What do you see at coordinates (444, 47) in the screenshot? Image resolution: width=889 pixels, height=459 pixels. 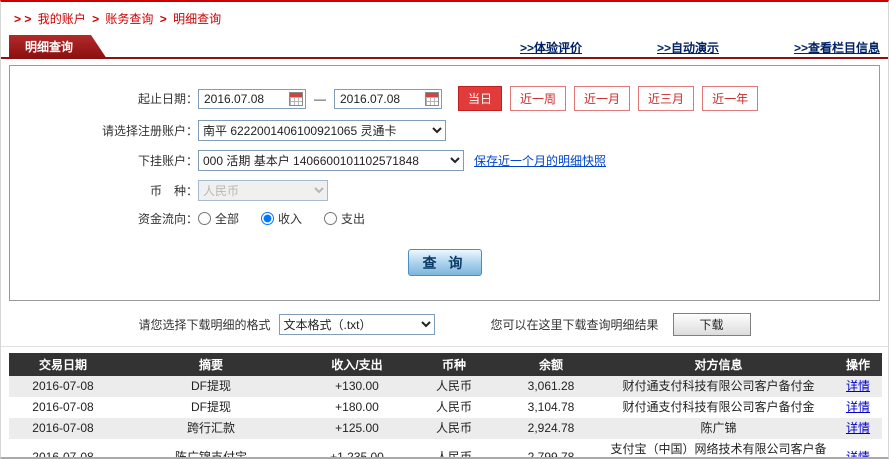 I see `panel-header: 明细查询 >>体验评价 >>自动演示 >>查看栏目信息` at bounding box center [444, 47].